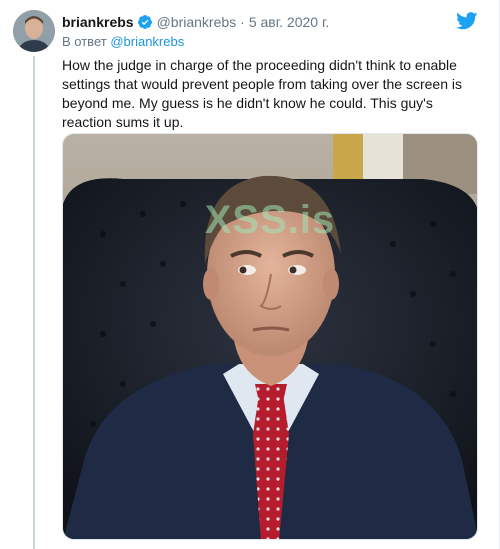 The width and height of the screenshot is (500, 549). Describe the element at coordinates (84, 41) in the screenshot. I see `reply-prefix: В ответ` at that location.